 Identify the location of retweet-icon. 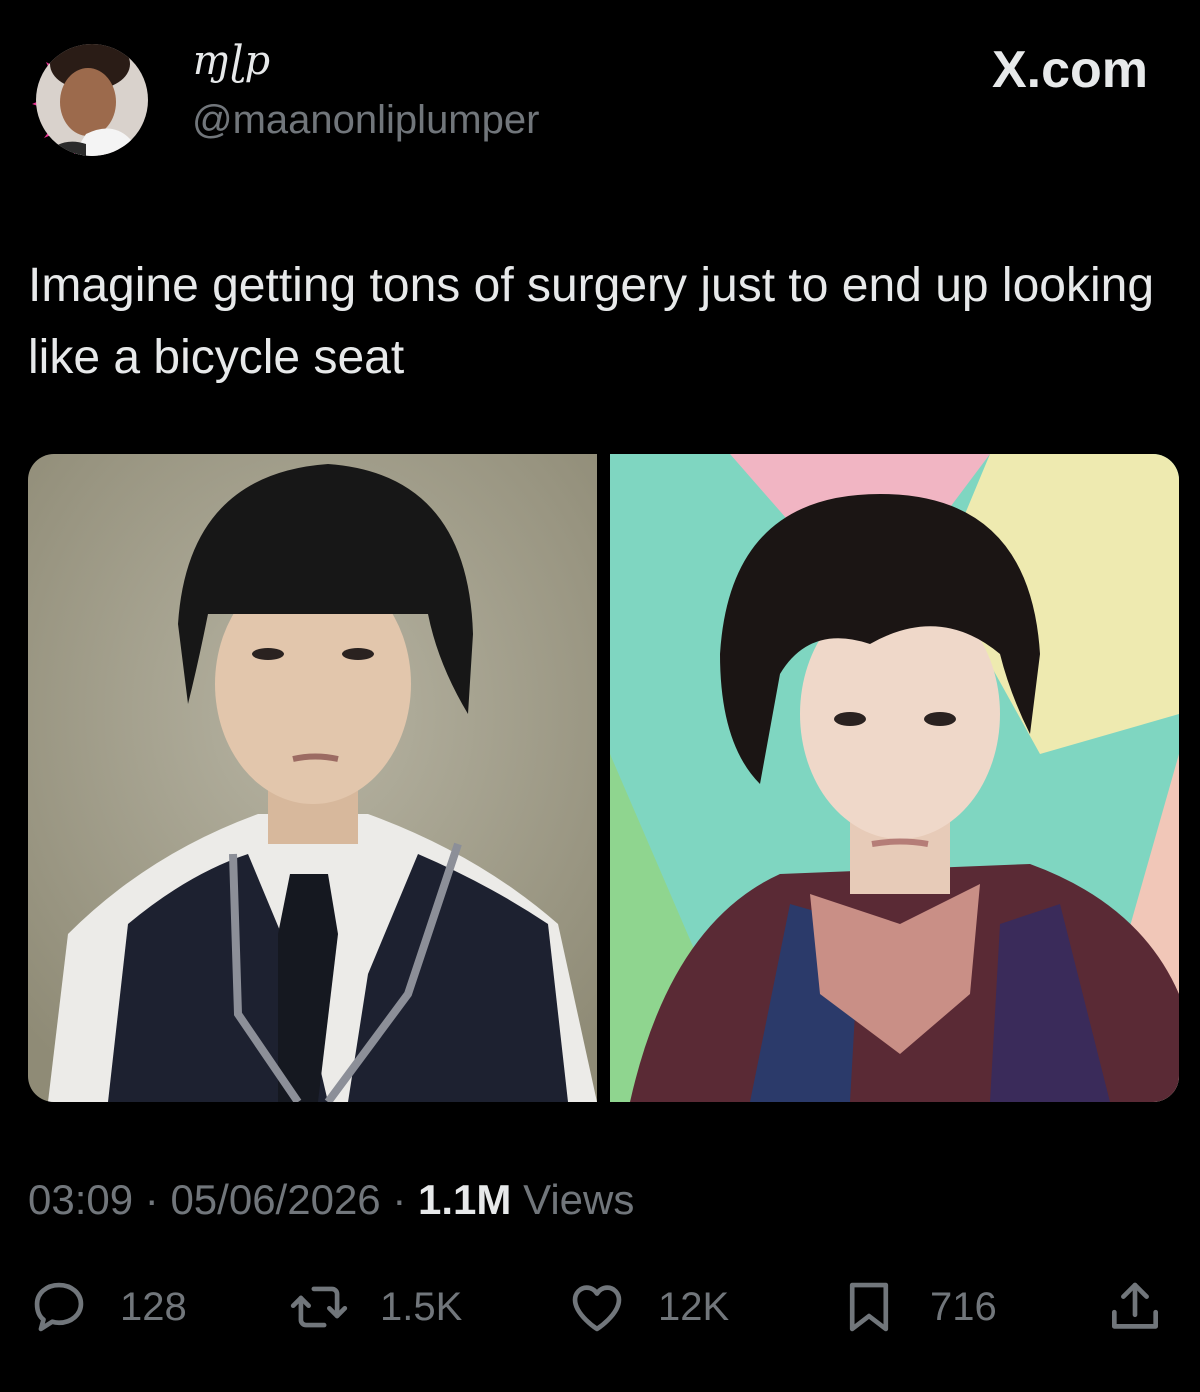
(319, 1307).